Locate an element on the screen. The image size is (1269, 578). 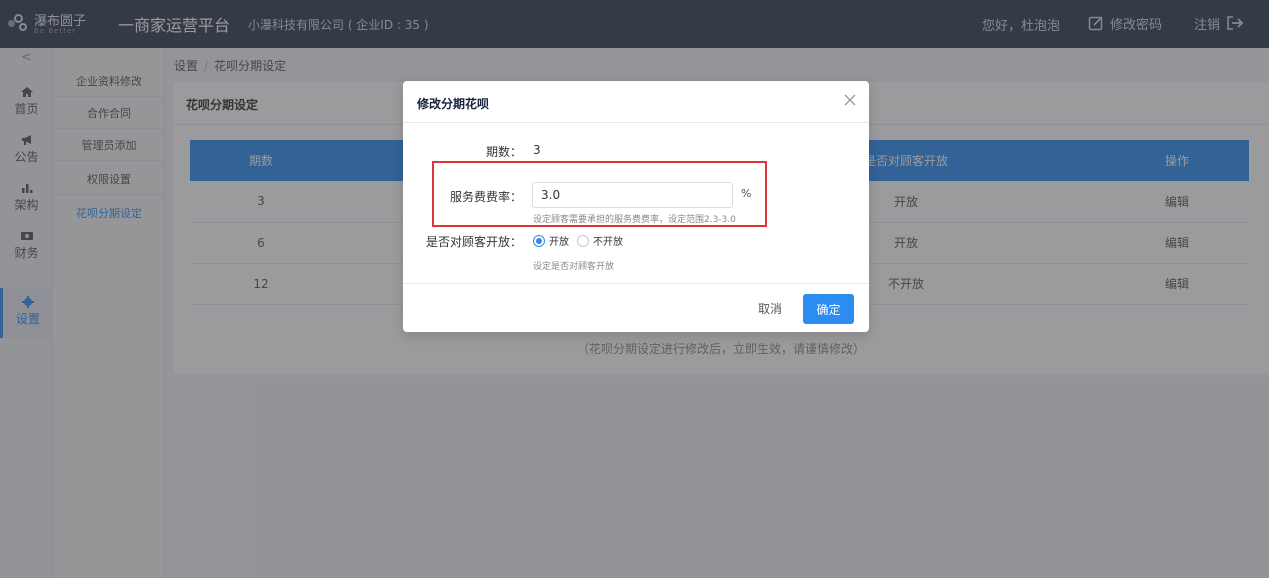
radio-open-indicator is located at coordinates (539, 240).